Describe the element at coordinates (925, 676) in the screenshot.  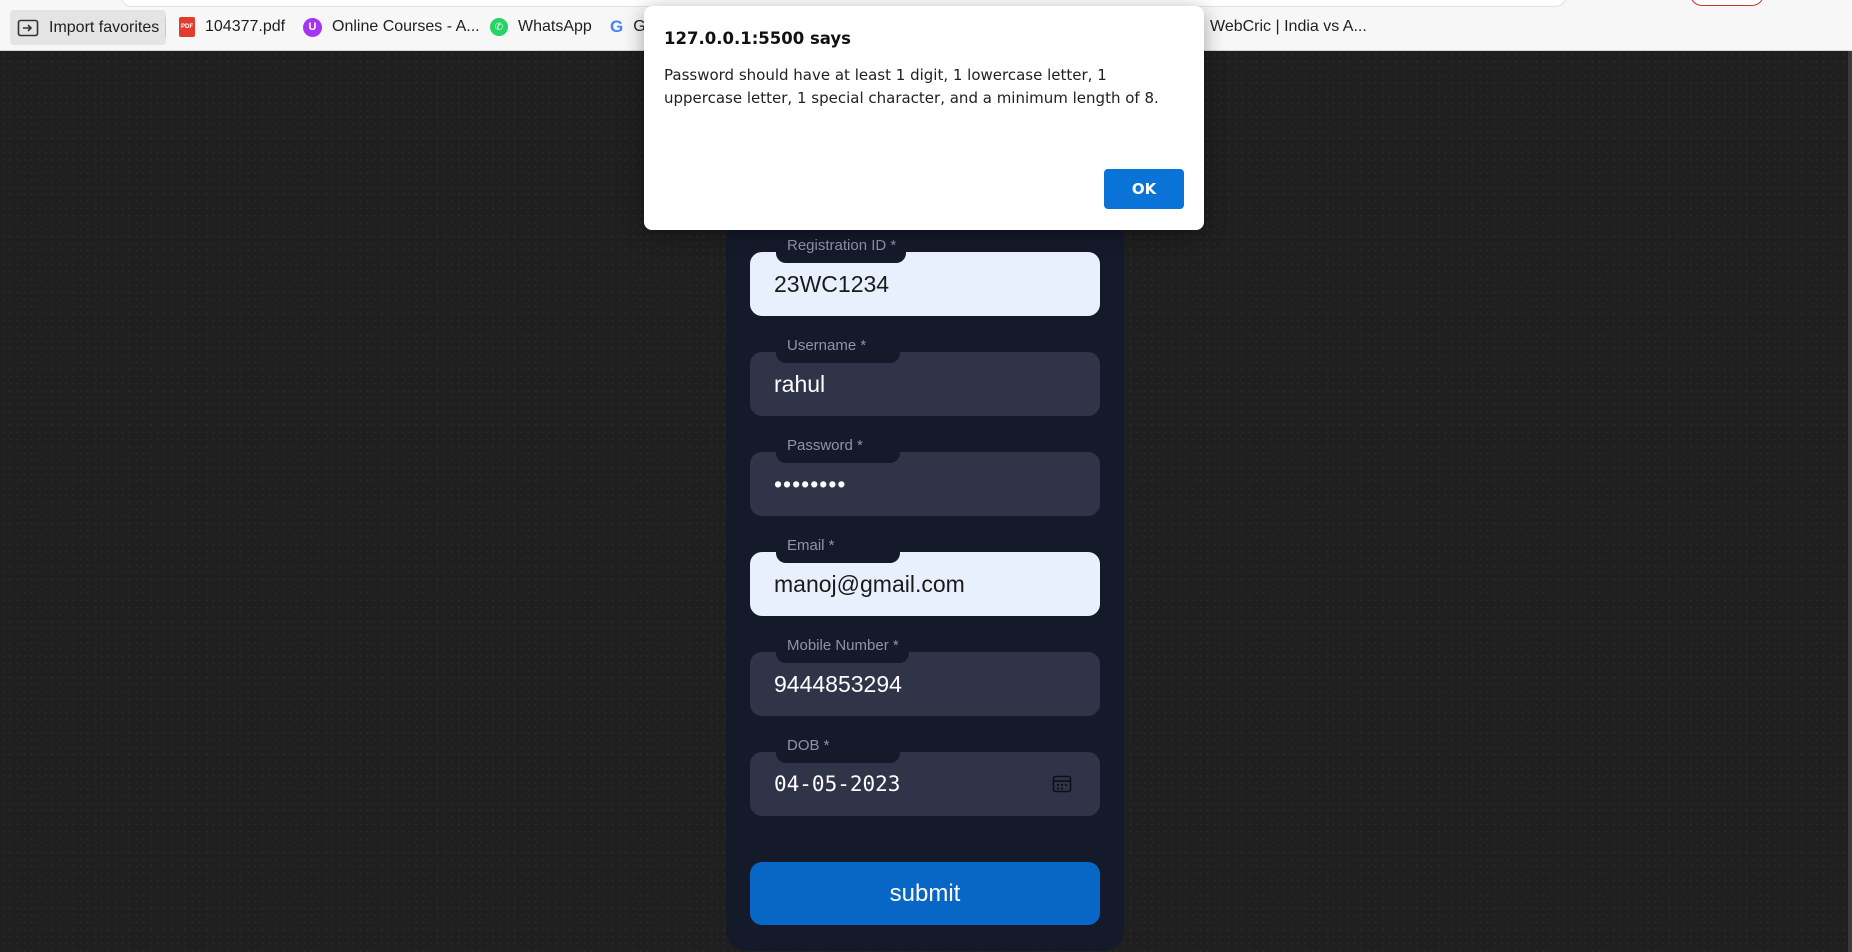
I see `mobile-number-field: 9444853294 Mobile Number *` at that location.